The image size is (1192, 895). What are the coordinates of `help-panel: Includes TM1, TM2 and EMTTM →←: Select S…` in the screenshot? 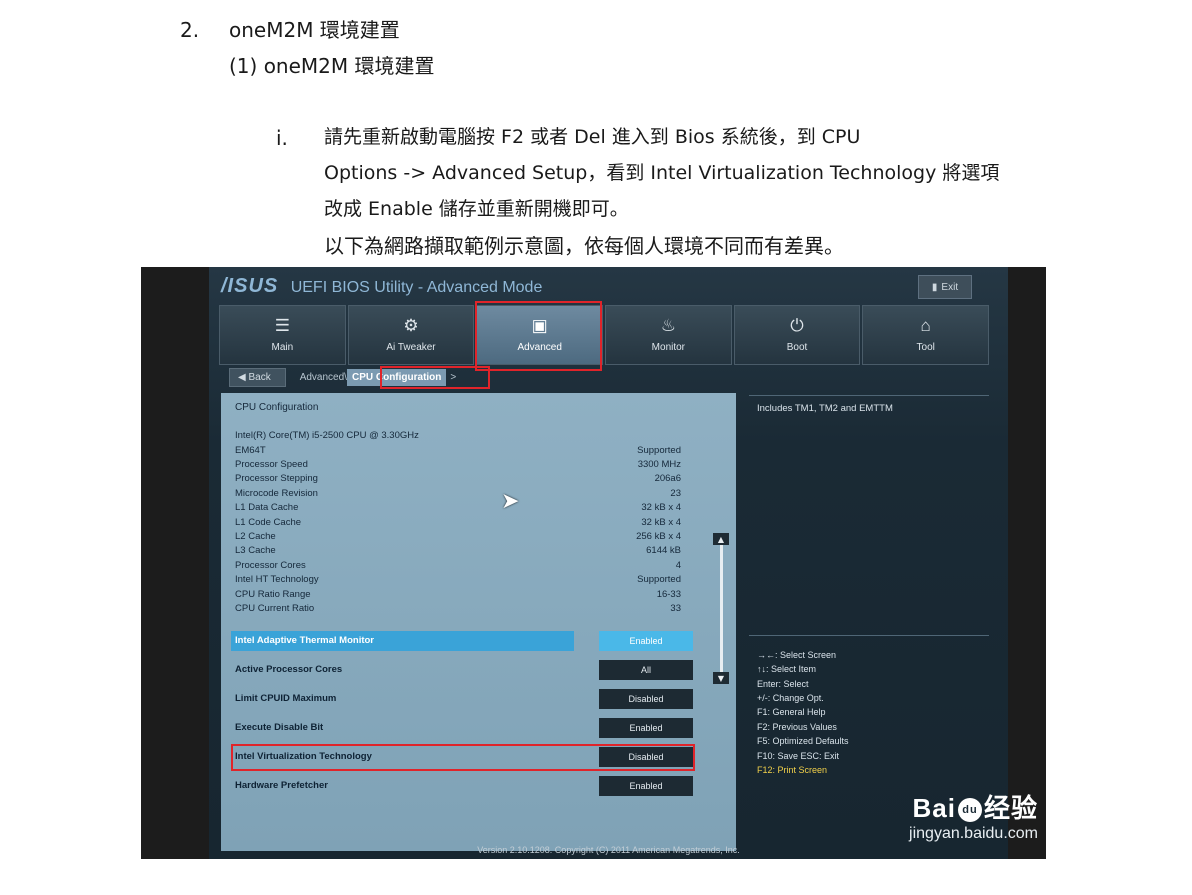 It's located at (872, 622).